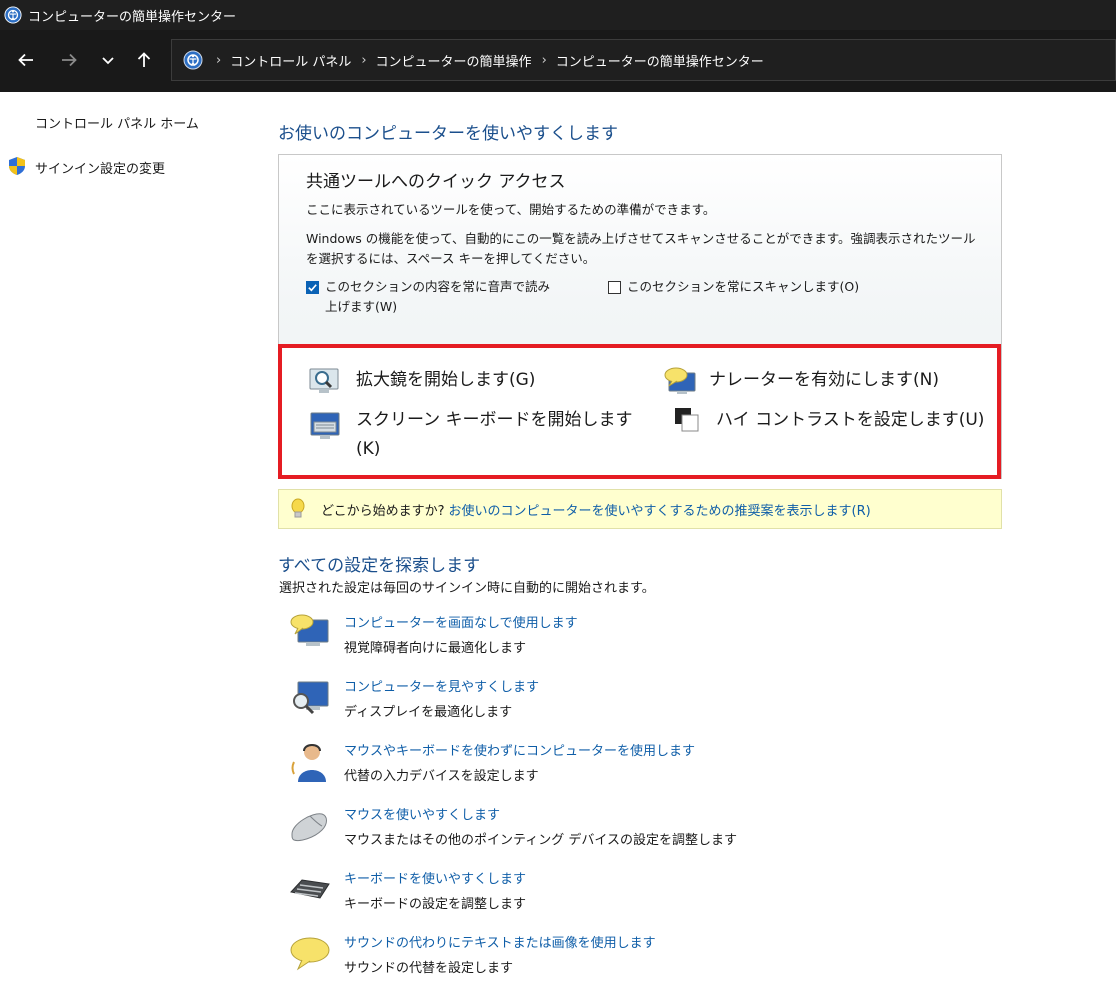 This screenshot has width=1116, height=991. Describe the element at coordinates (441, 685) in the screenshot. I see `setting-link: コンピューターを見やすくします` at that location.